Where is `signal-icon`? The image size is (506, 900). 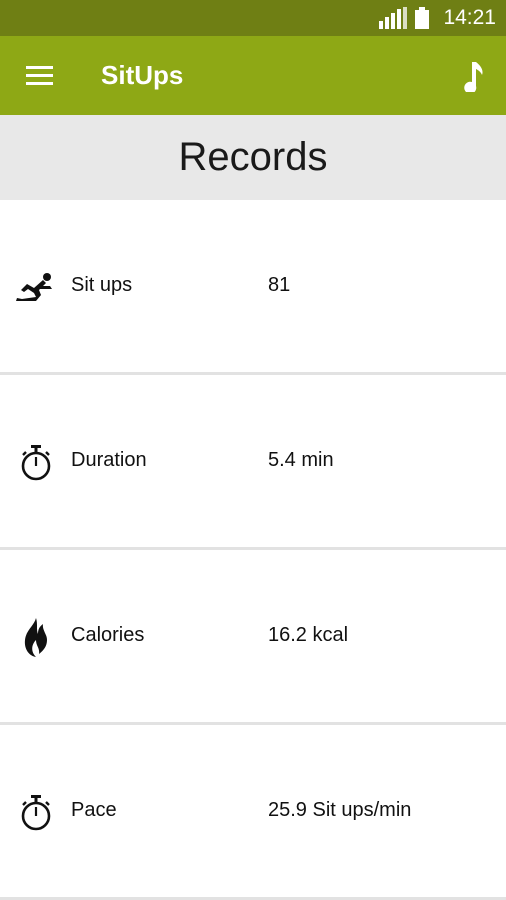 signal-icon is located at coordinates (393, 18).